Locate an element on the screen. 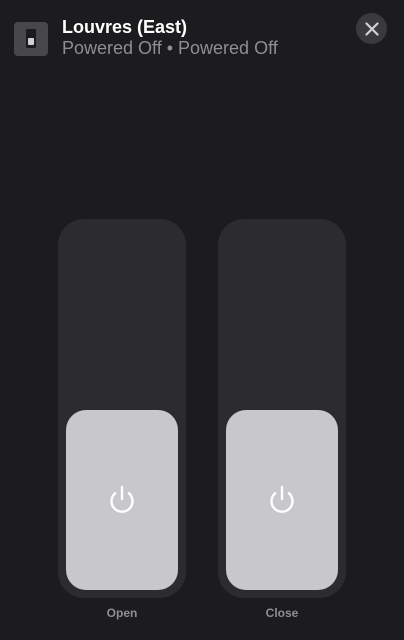  open-power-button is located at coordinates (122, 500).